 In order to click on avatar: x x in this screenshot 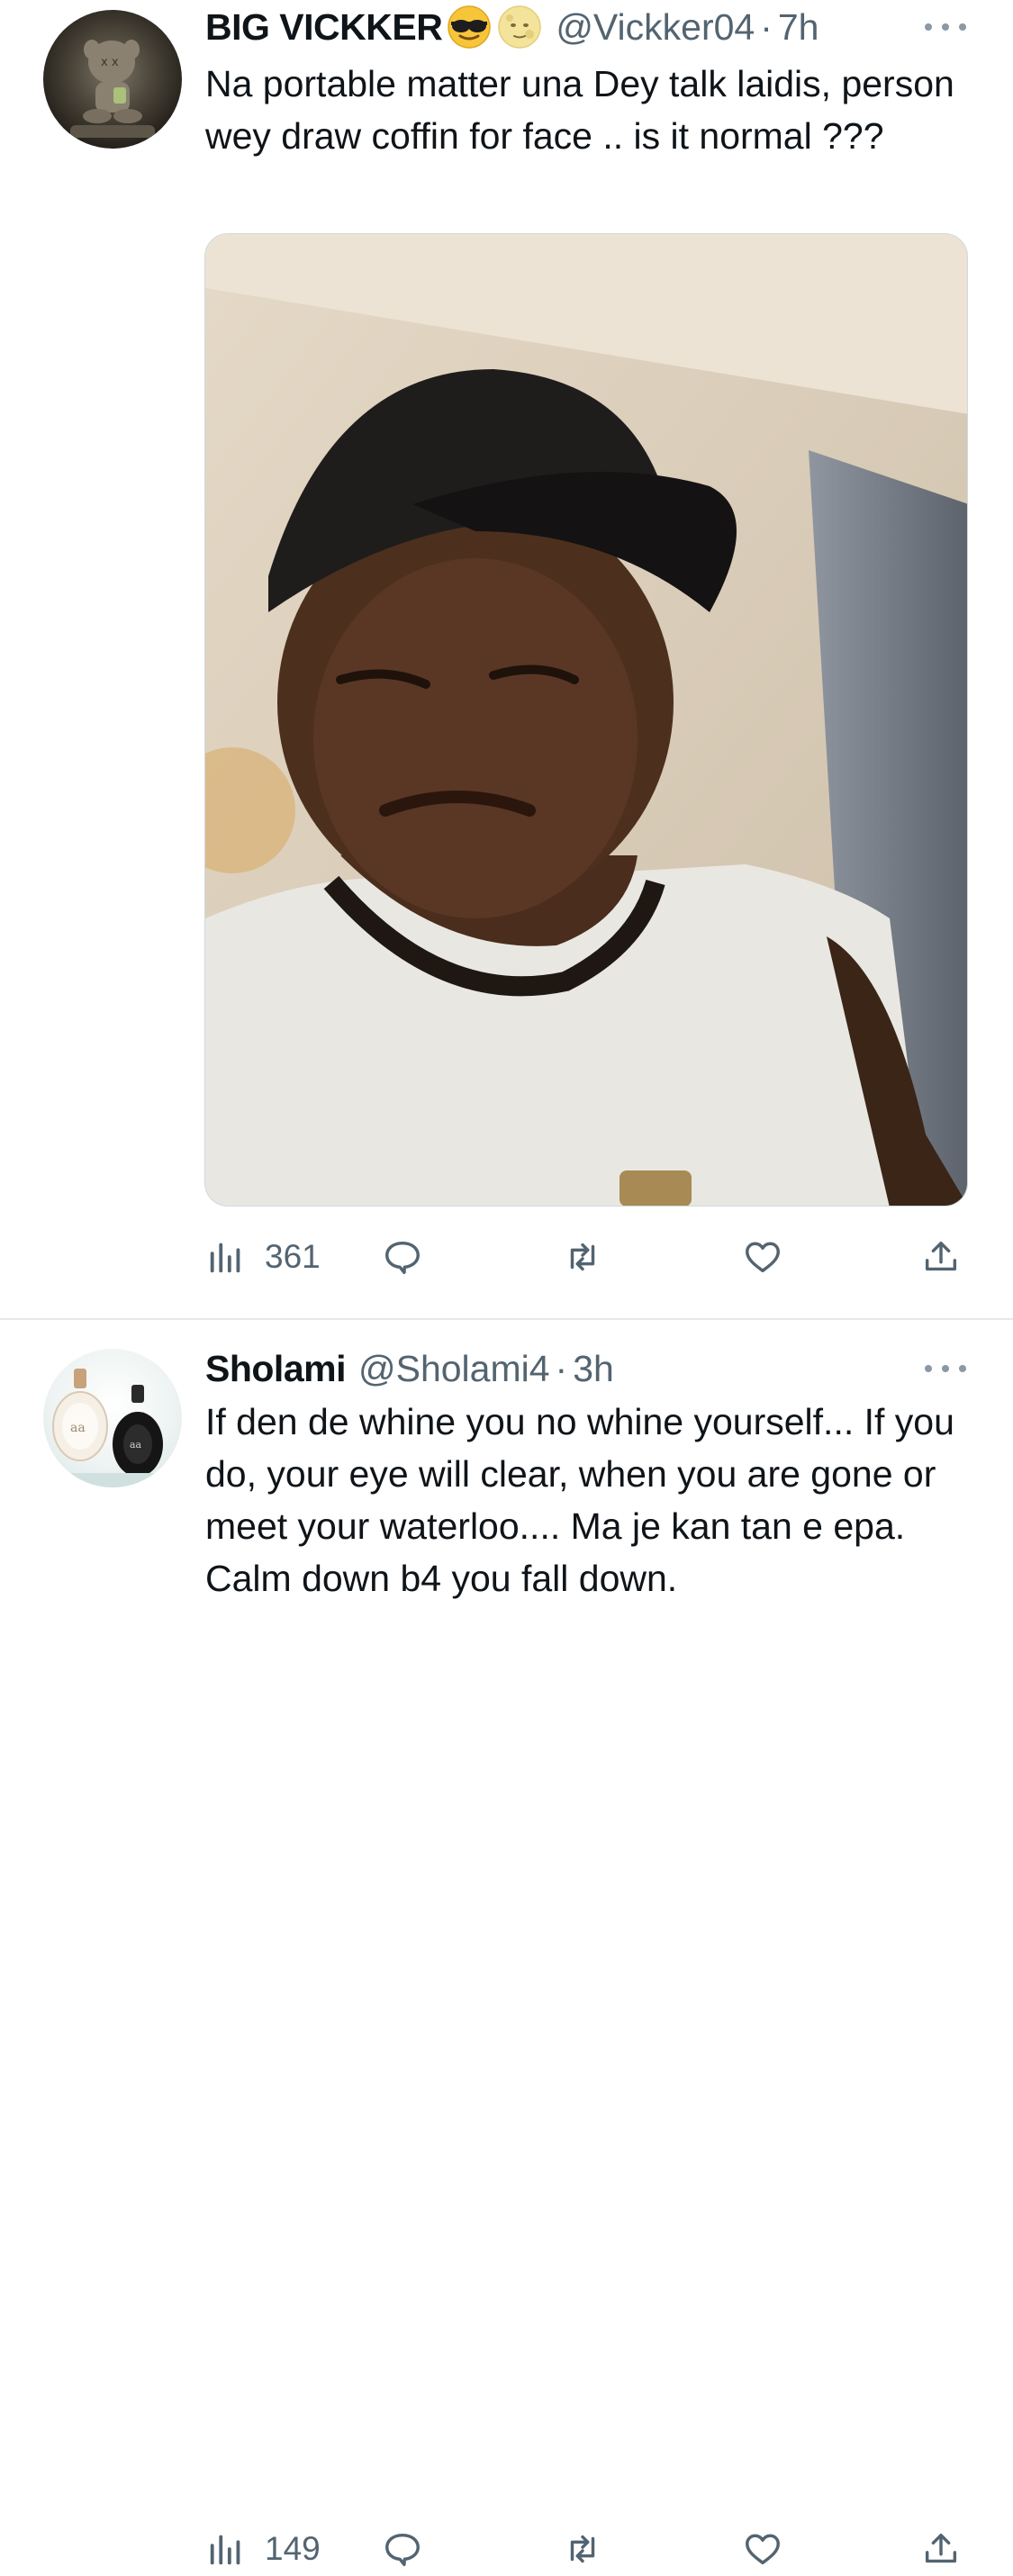, I will do `click(113, 79)`.